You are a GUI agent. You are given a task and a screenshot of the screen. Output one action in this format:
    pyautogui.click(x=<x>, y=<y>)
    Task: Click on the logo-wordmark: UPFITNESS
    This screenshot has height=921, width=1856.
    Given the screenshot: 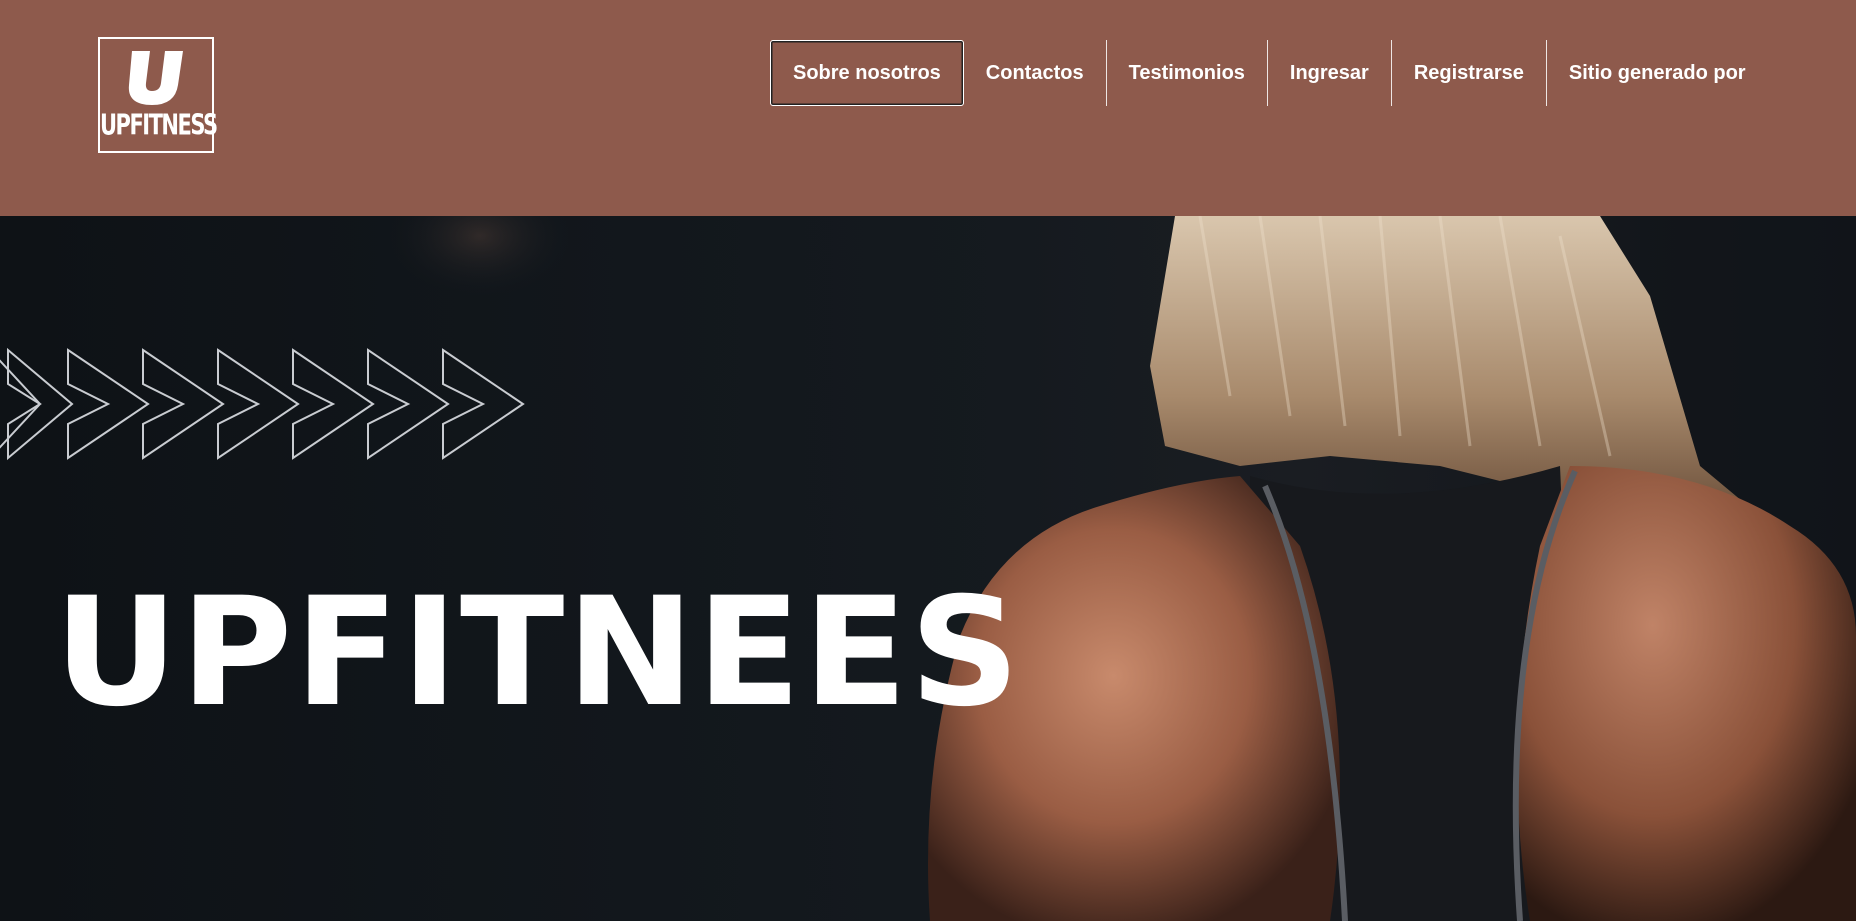 What is the action you would take?
    pyautogui.click(x=159, y=125)
    